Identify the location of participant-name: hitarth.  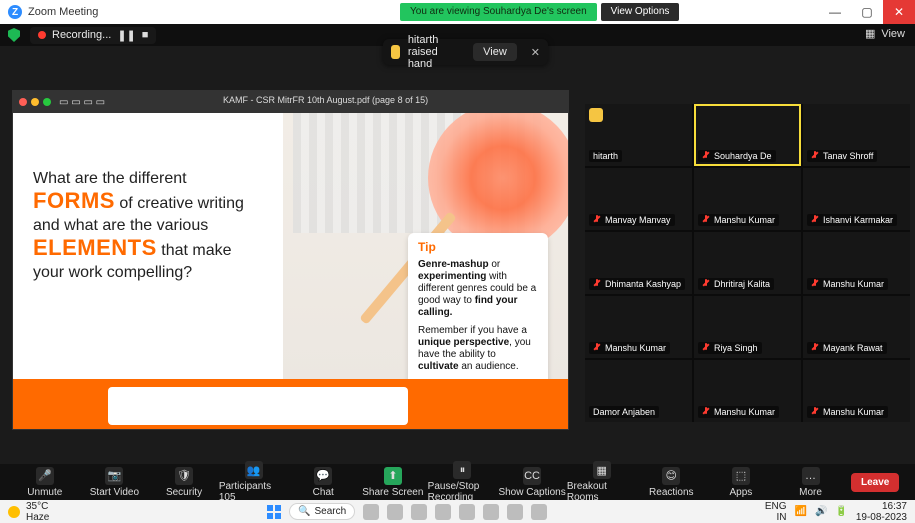
(606, 156).